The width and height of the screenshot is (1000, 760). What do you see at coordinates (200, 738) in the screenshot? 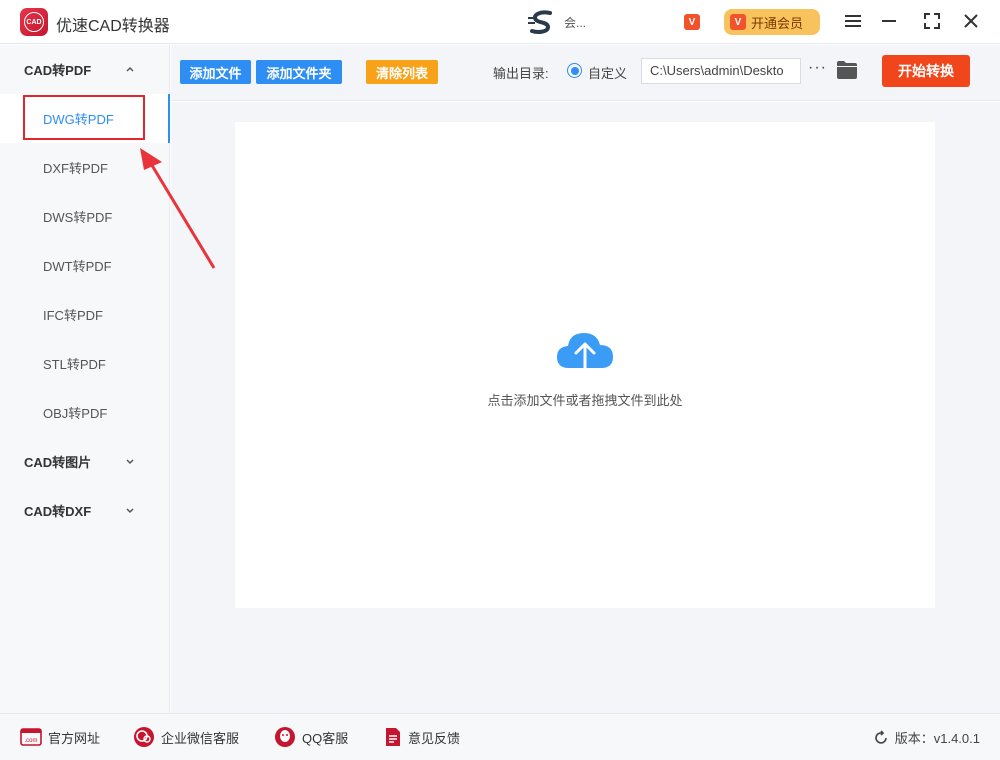
I see `wechat-service-label: 企业微信客服` at bounding box center [200, 738].